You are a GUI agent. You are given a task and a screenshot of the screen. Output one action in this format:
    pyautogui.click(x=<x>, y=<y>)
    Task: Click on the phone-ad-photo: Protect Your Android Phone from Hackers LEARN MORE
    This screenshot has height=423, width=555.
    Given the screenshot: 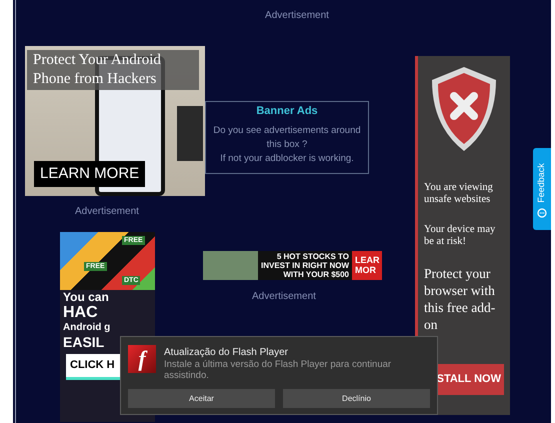 What is the action you would take?
    pyautogui.click(x=115, y=121)
    